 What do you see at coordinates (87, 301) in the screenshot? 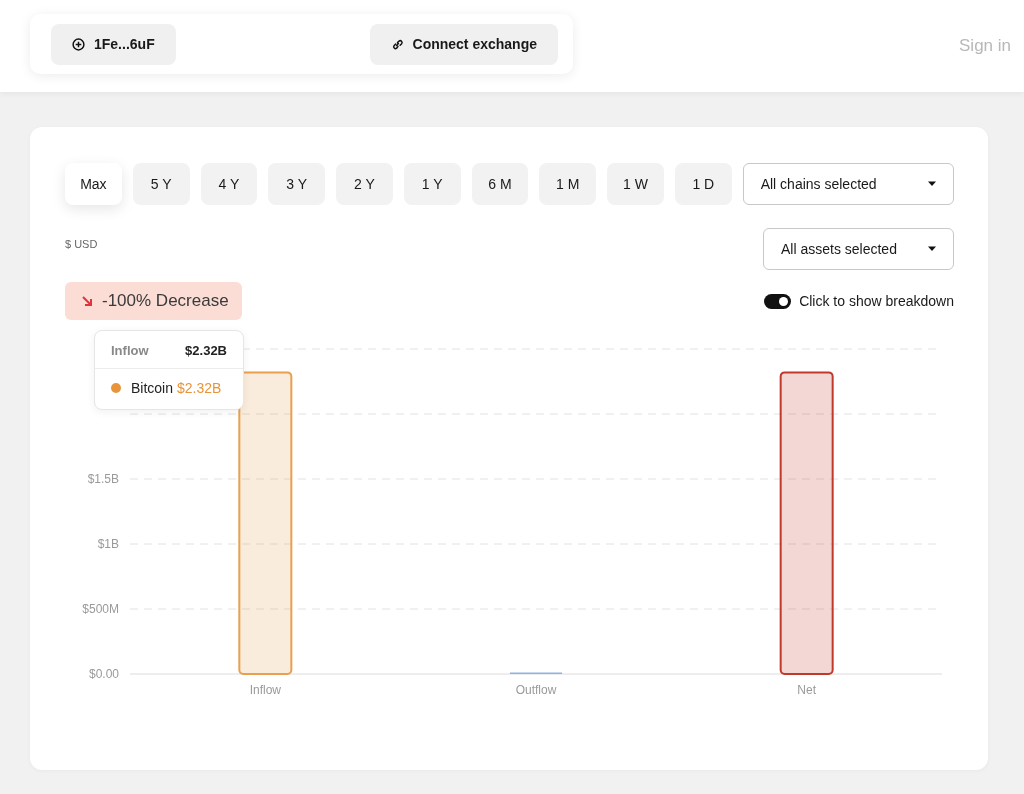
I see `arrow-down-right-icon` at bounding box center [87, 301].